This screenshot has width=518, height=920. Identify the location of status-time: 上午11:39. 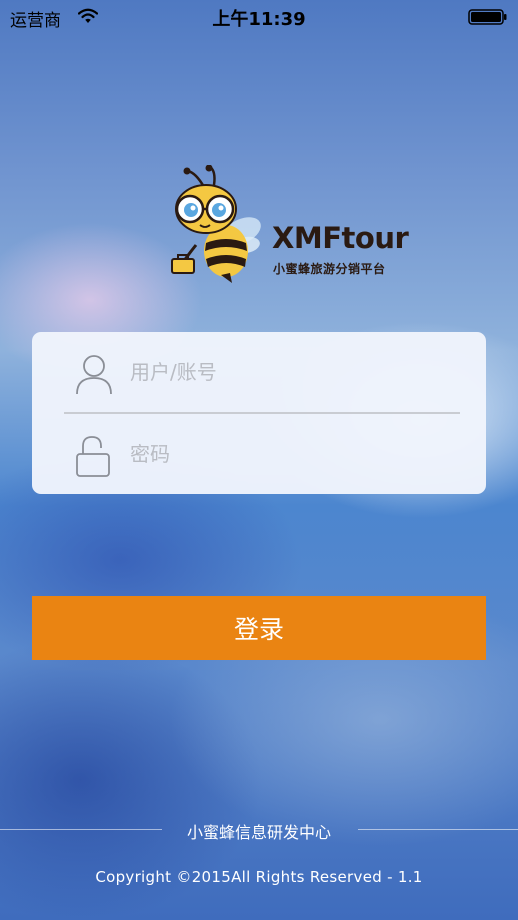
(259, 19).